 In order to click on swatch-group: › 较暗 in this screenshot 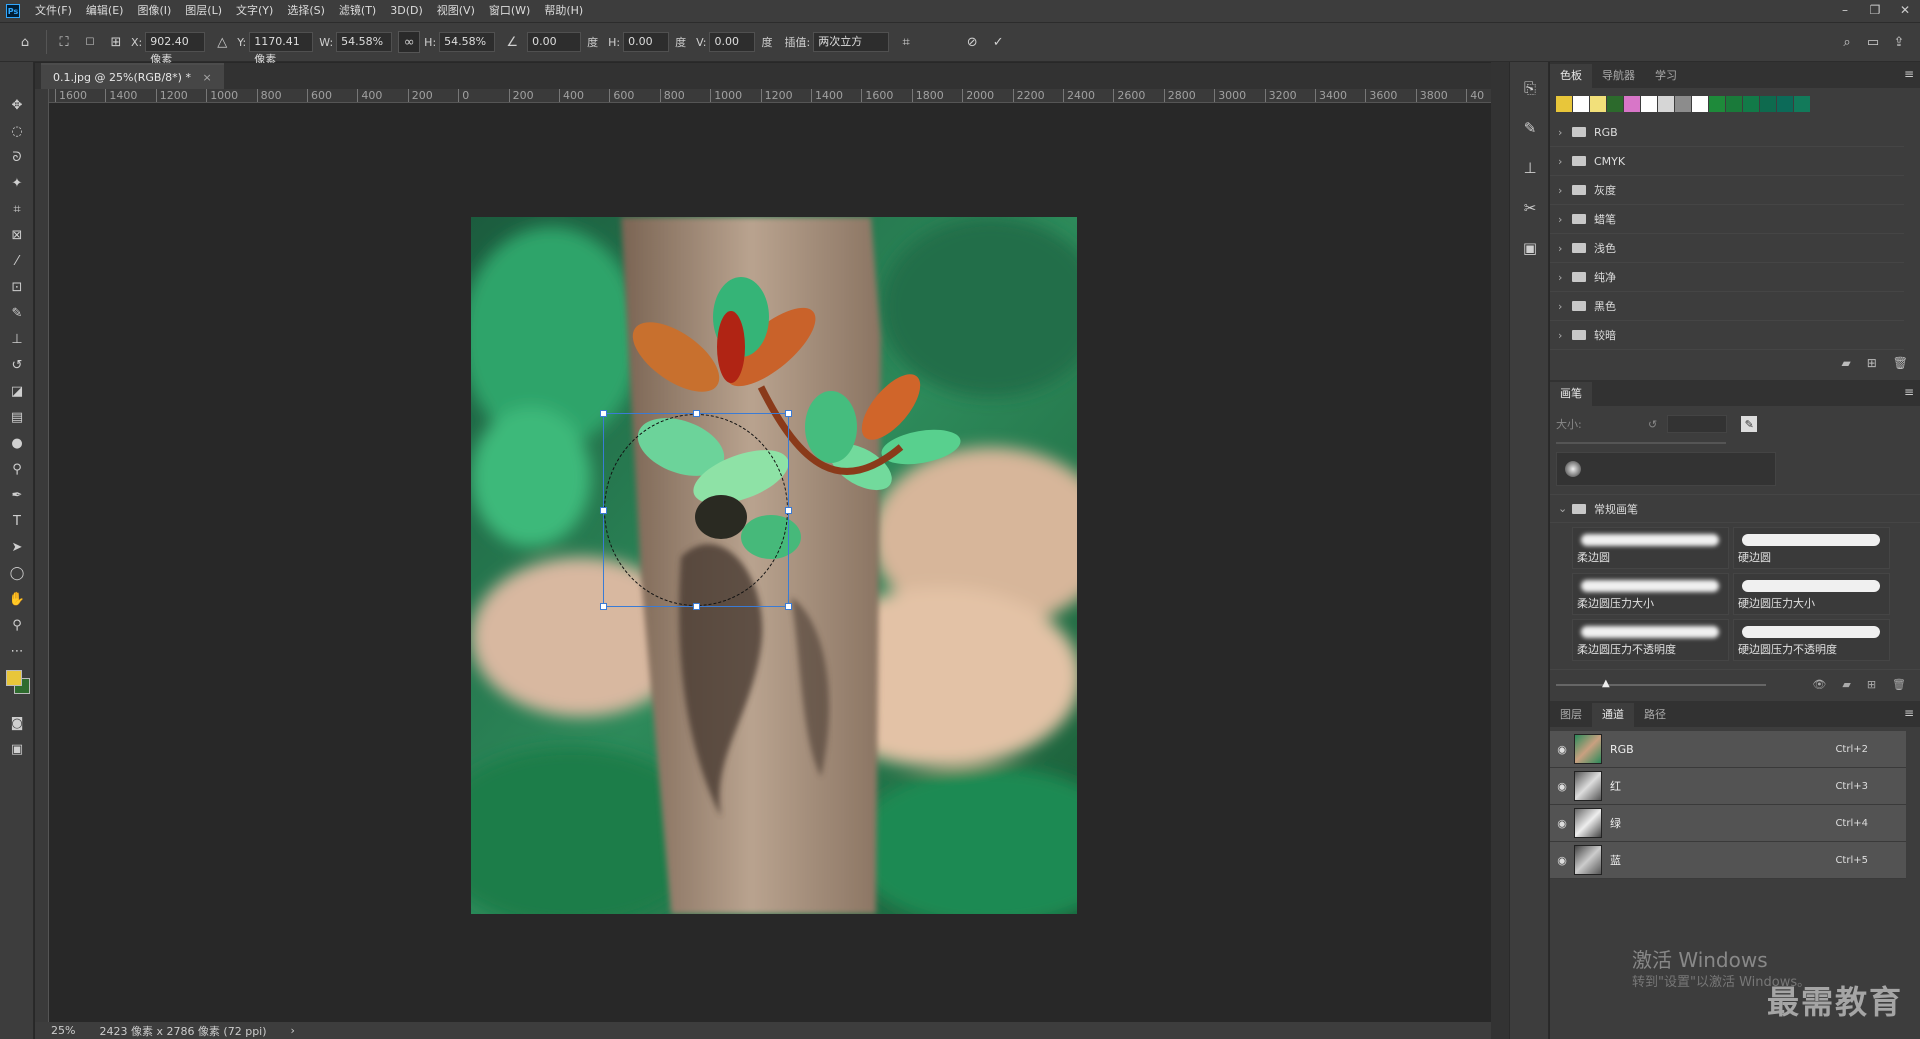, I will do `click(1727, 335)`.